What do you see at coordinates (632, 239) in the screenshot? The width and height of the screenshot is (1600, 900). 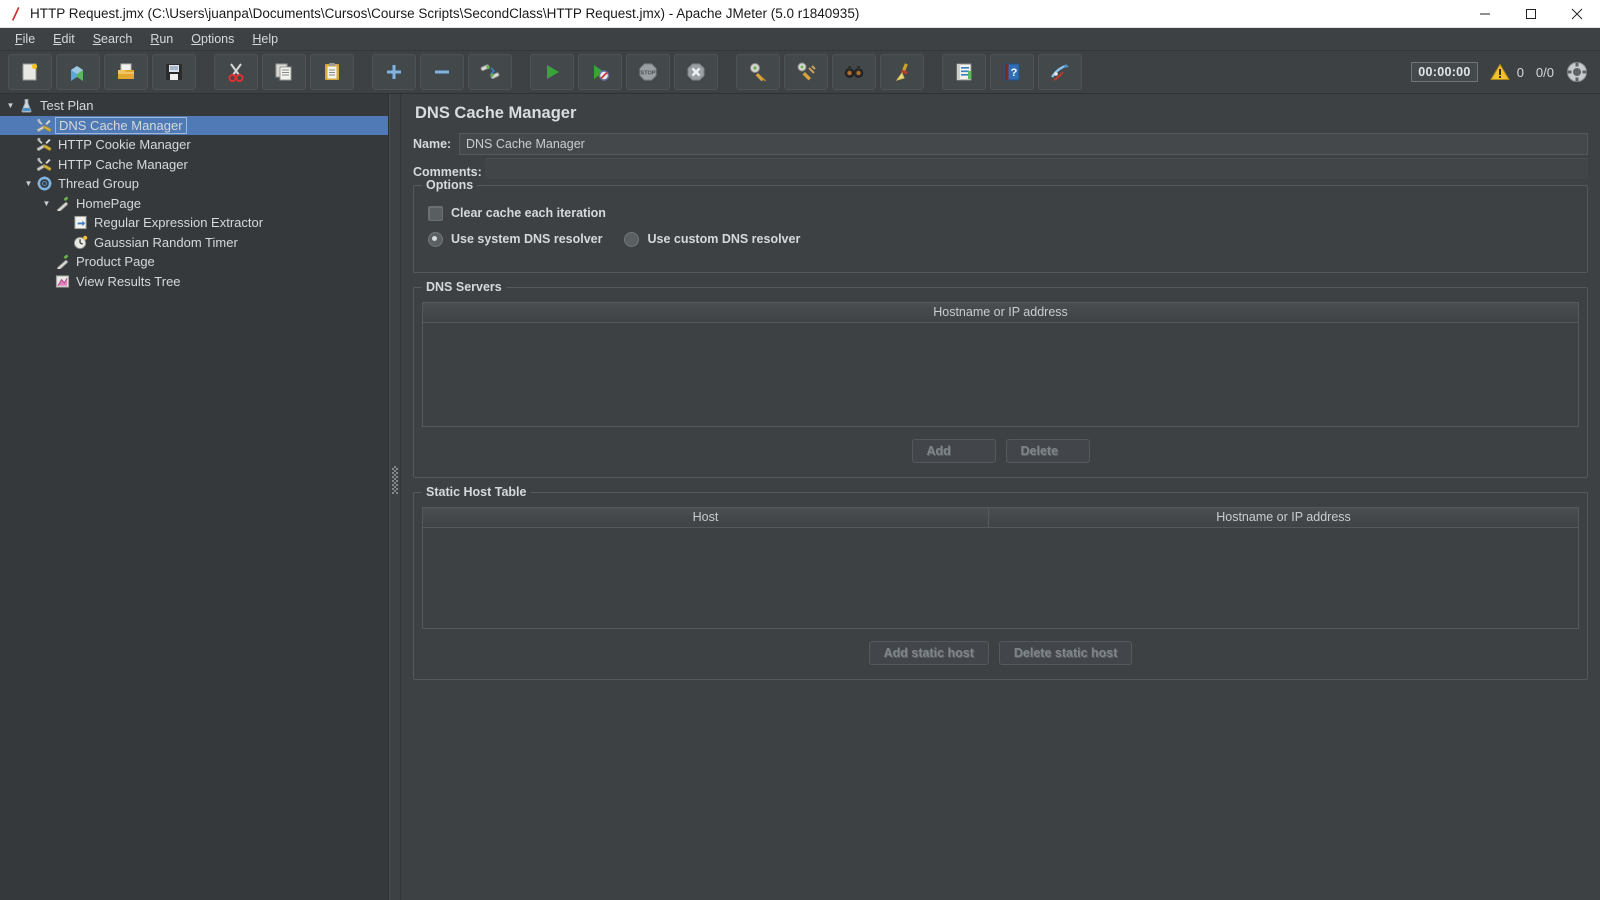 I see `use-custom-dns-resolver-radio` at bounding box center [632, 239].